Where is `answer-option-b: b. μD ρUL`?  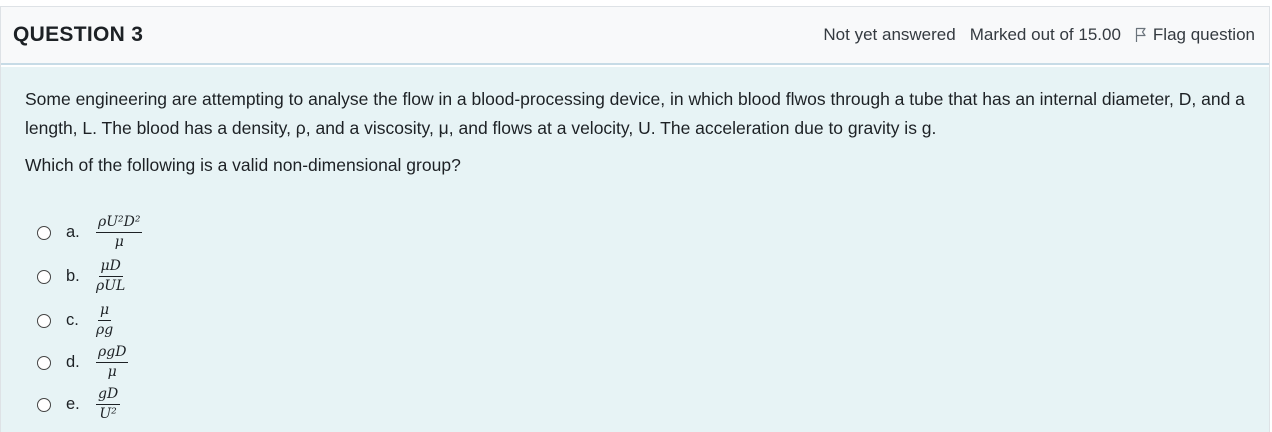
answer-option-b: b. μD ρUL is located at coordinates (81, 276).